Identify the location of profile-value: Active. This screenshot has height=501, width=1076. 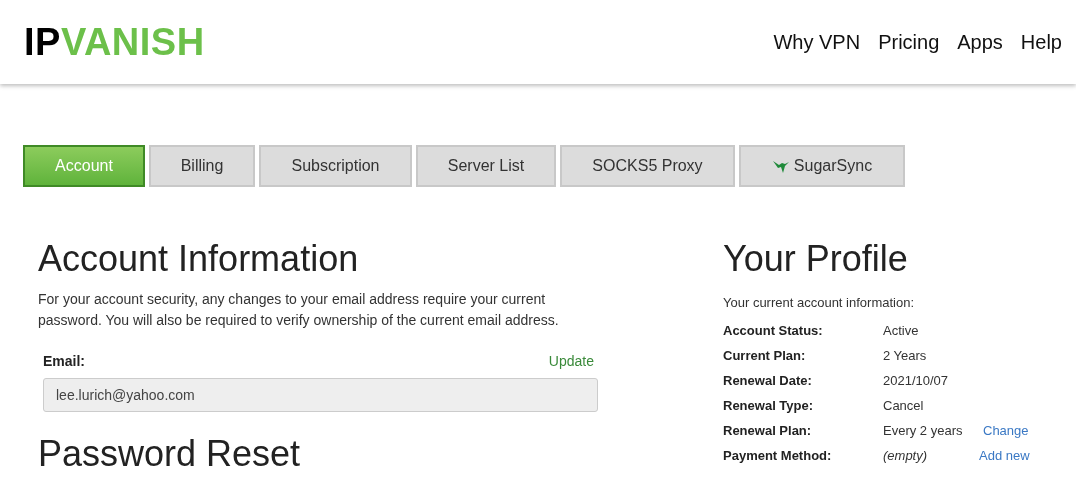
(901, 331).